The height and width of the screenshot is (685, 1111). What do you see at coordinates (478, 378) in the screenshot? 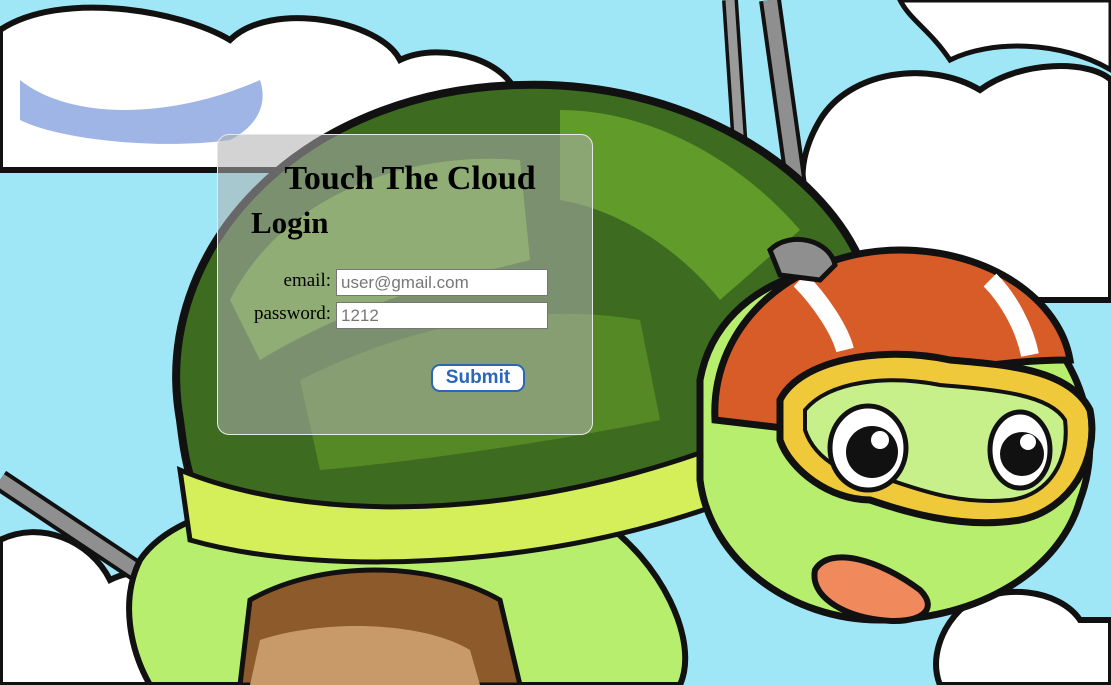
I see `submit-button: Submit` at bounding box center [478, 378].